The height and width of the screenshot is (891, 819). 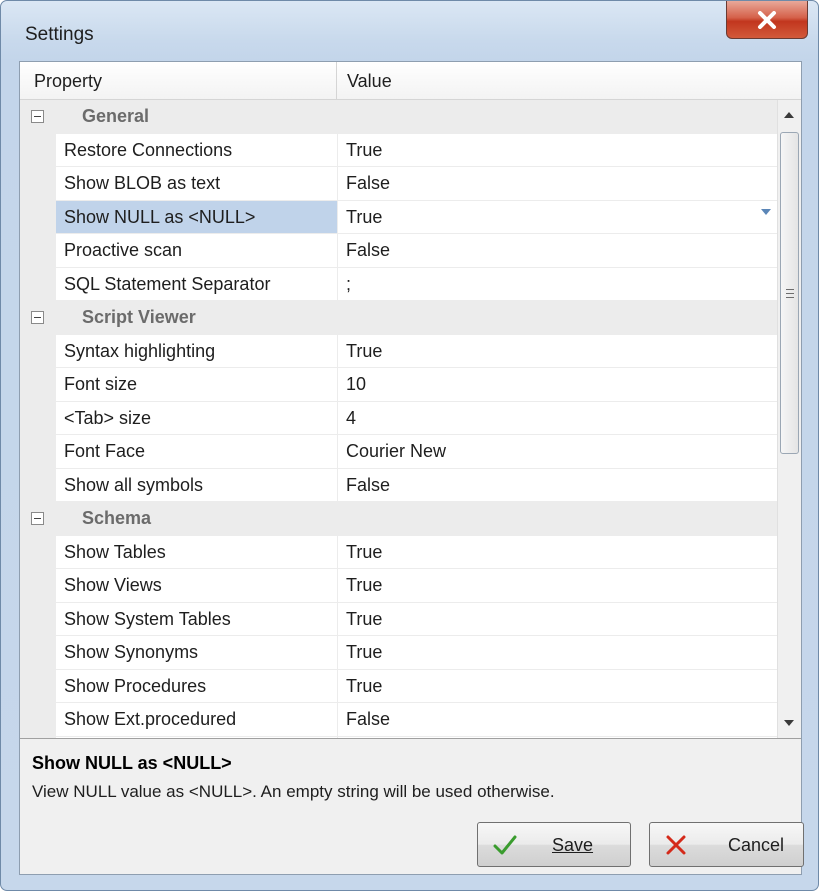 I want to click on category-row: Schema, so click(x=398, y=519).